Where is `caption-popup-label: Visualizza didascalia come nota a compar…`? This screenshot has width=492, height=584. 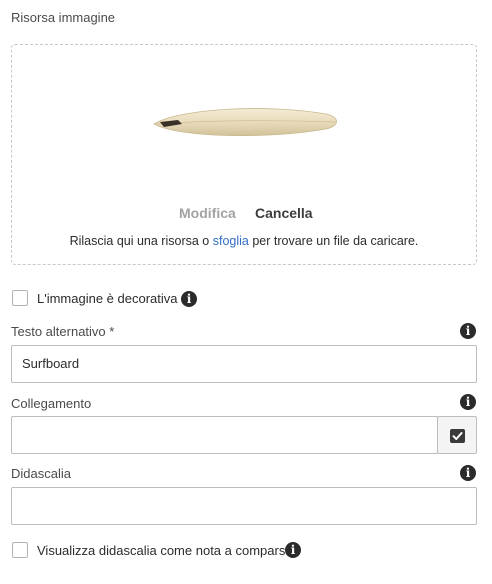 caption-popup-label: Visualizza didascalia come nota a compar… is located at coordinates (165, 550).